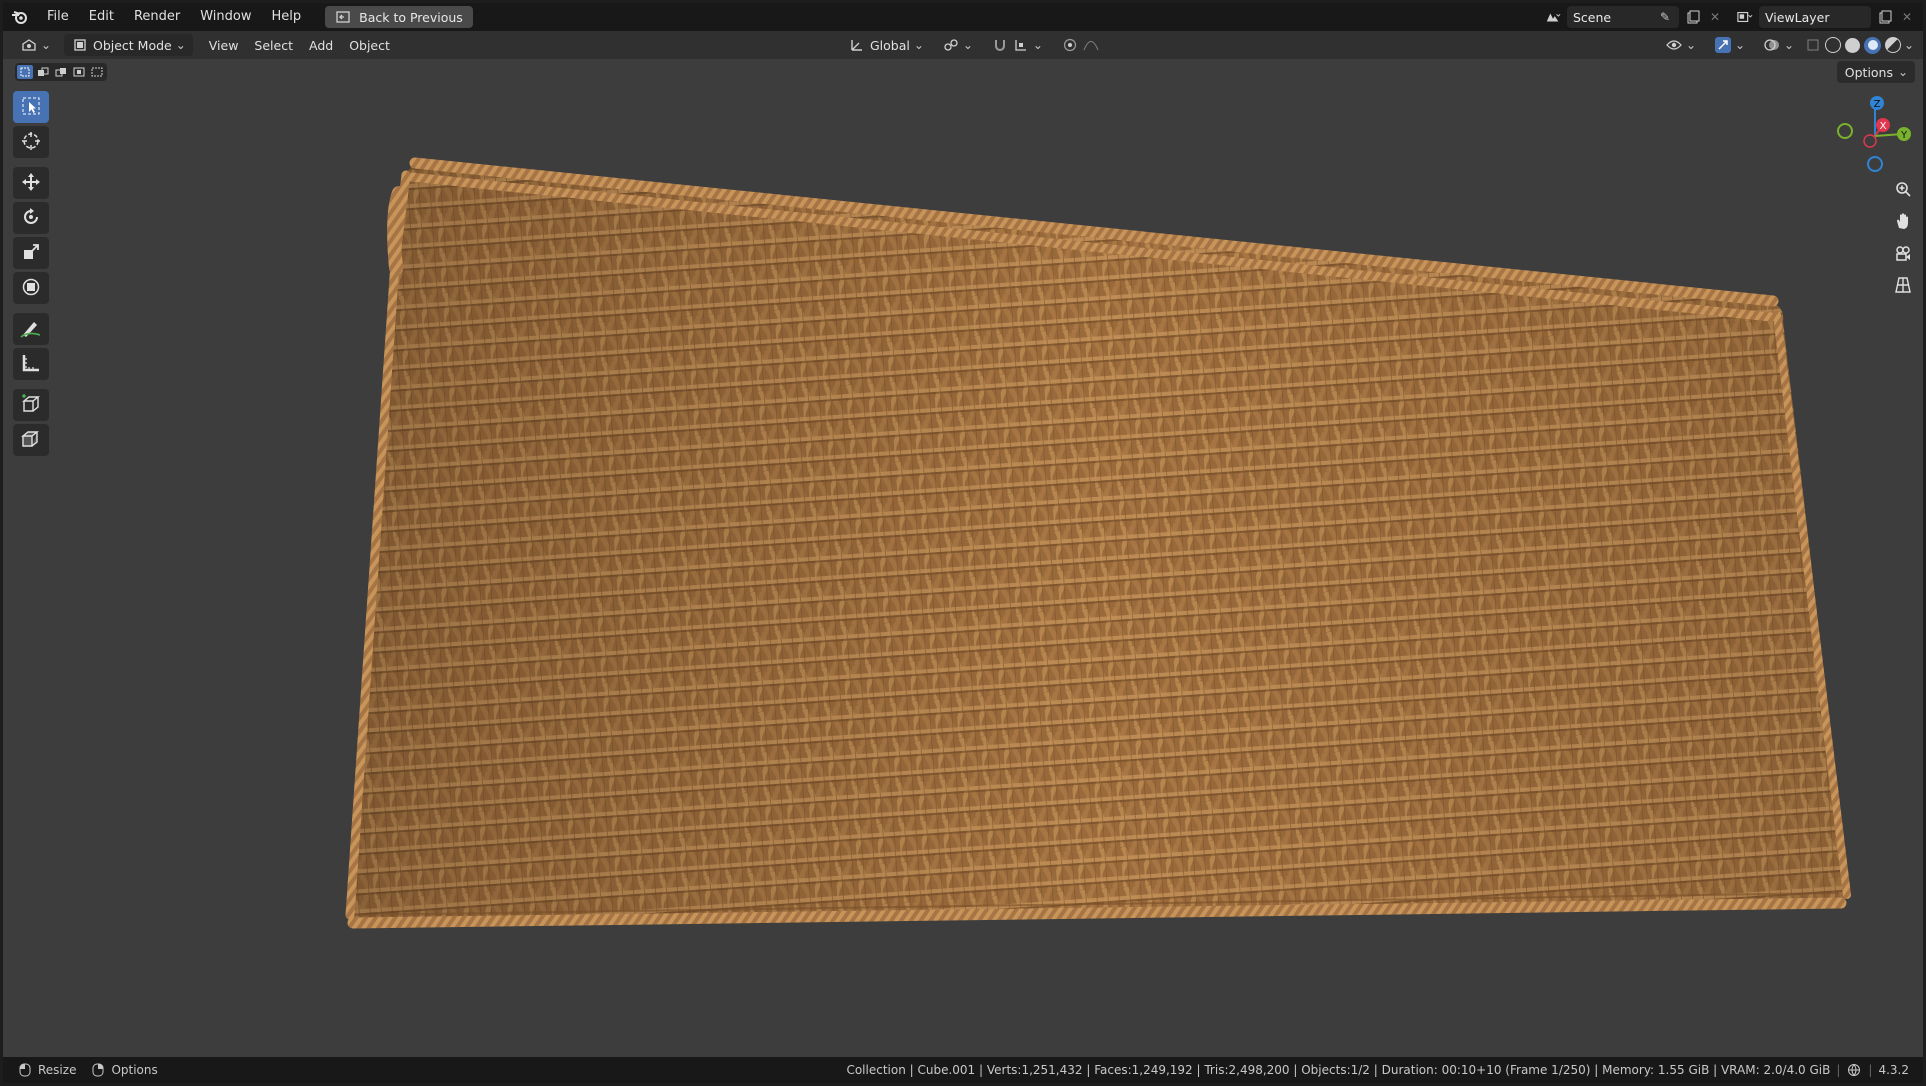 The height and width of the screenshot is (1086, 1926). I want to click on chevron-down-icon: ⌄, so click(1903, 72).